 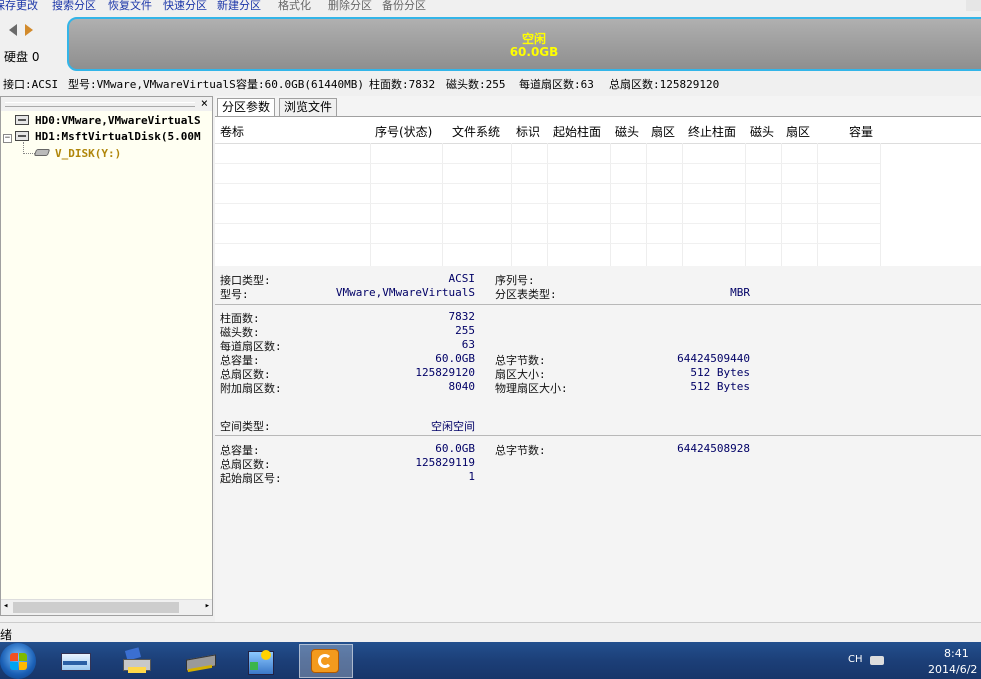 I want to click on free-total-capacity-value: 60.0GB, so click(x=455, y=448).